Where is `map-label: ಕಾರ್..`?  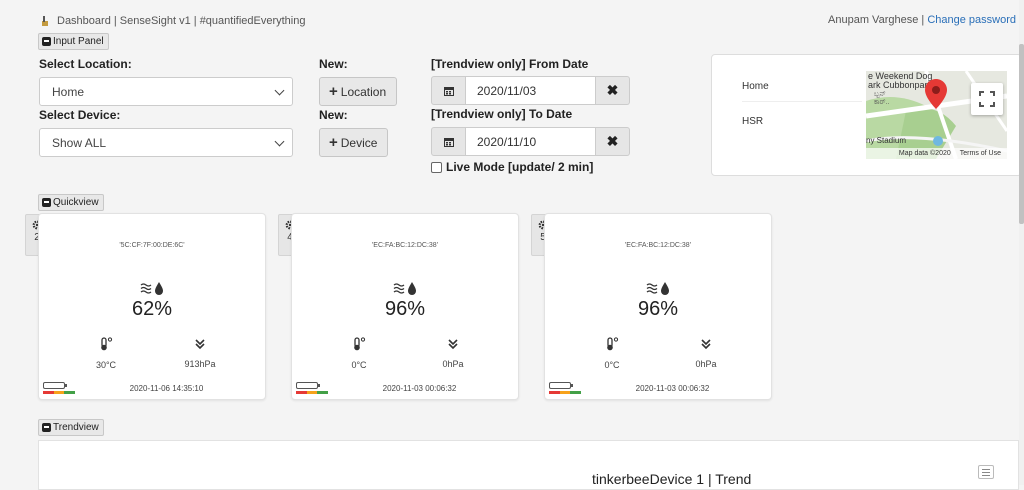 map-label: ಕಾರ್.. is located at coordinates (882, 102).